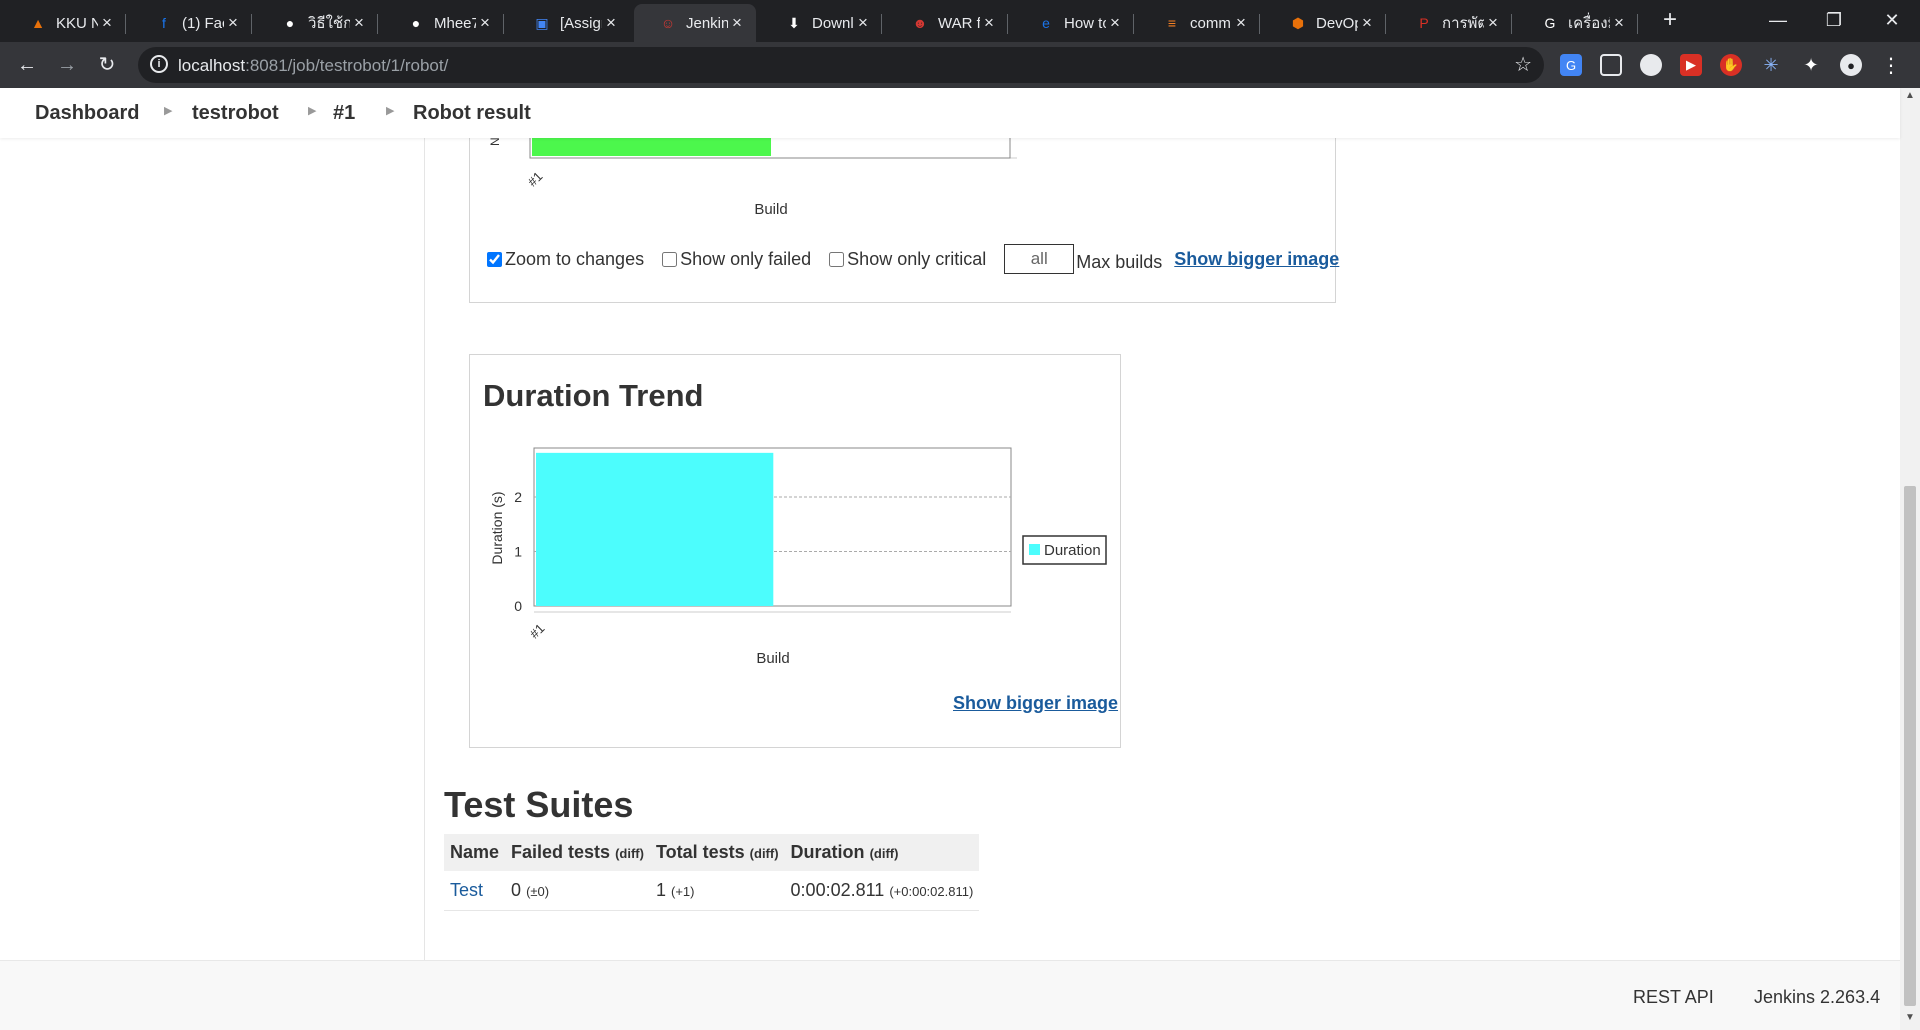 The image size is (1920, 1030). I want to click on browser-tab-title: Mhee7, so click(455, 23).